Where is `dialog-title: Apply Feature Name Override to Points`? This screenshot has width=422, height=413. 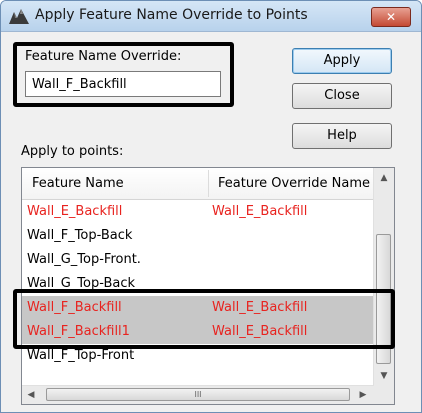
dialog-title: Apply Feature Name Override to Points is located at coordinates (171, 15).